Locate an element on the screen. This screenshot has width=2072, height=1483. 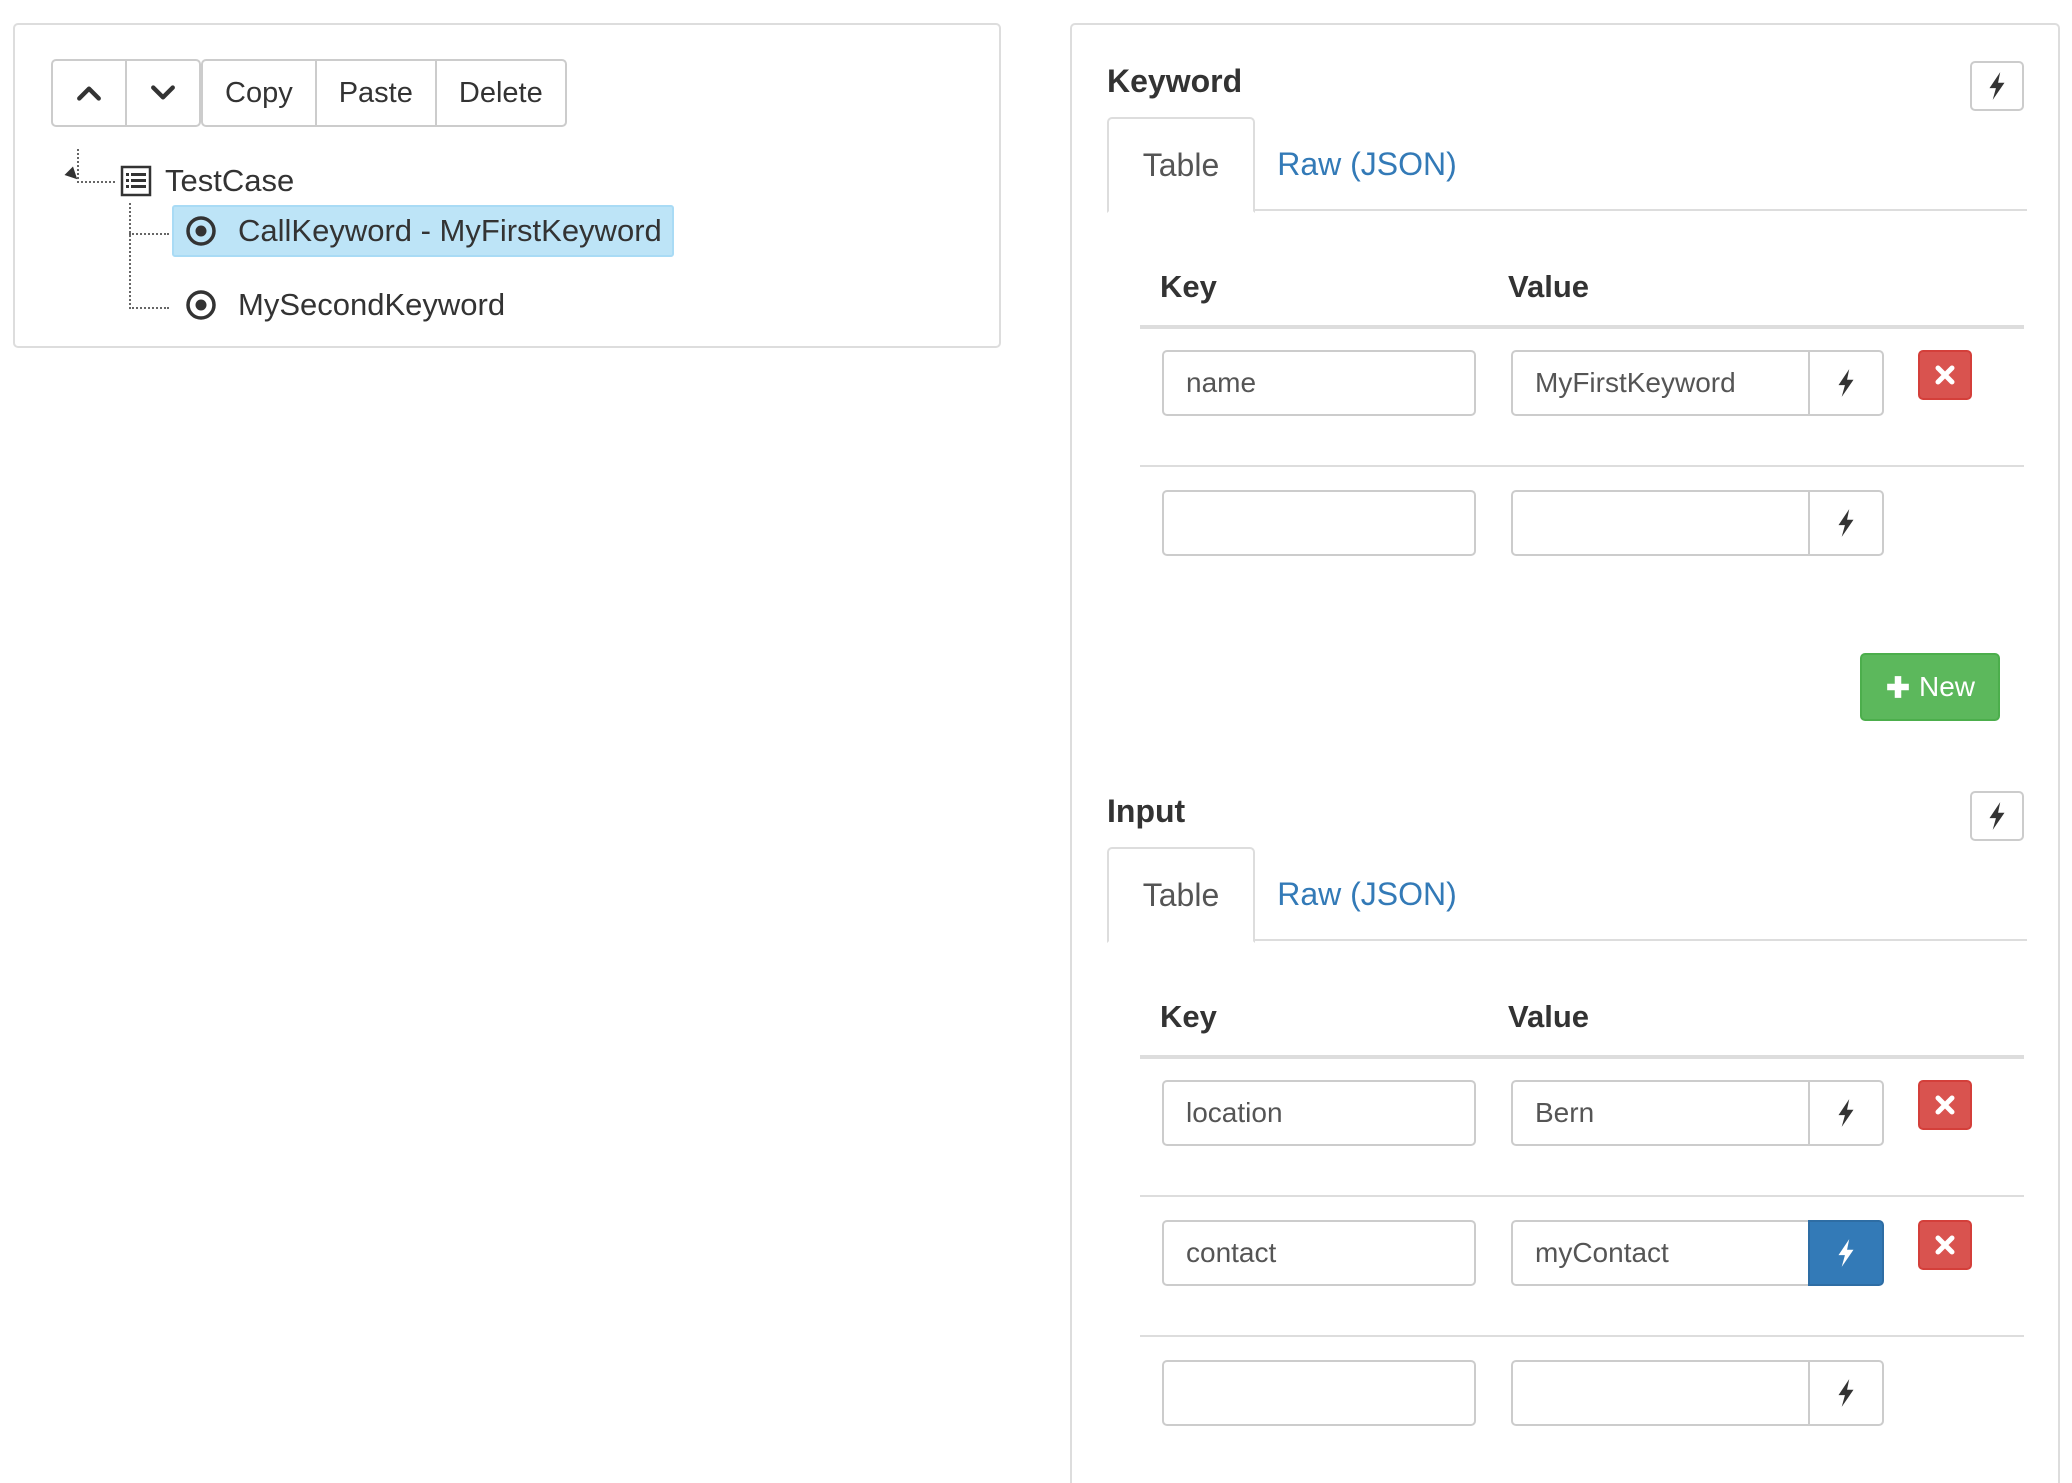
clipboard-button-group: Copy Paste Delete is located at coordinates (384, 93).